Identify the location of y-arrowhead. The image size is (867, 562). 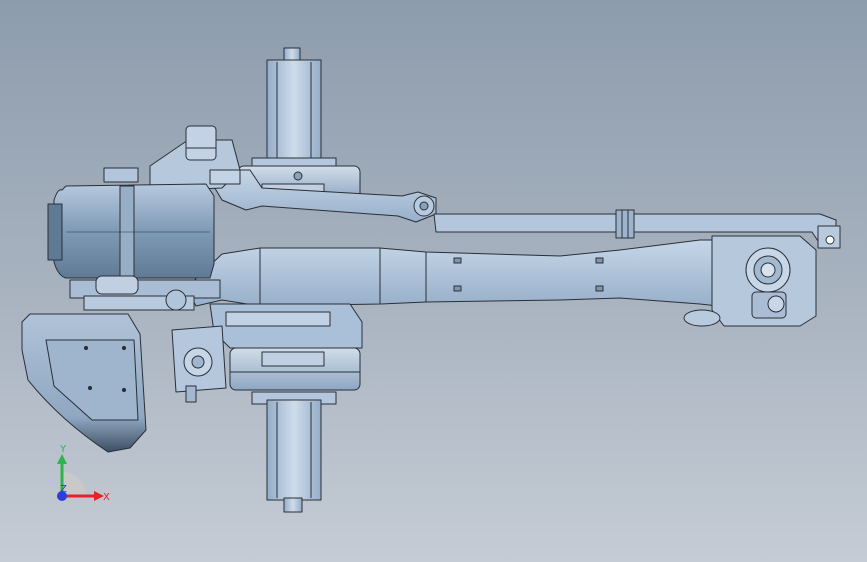
(62, 459).